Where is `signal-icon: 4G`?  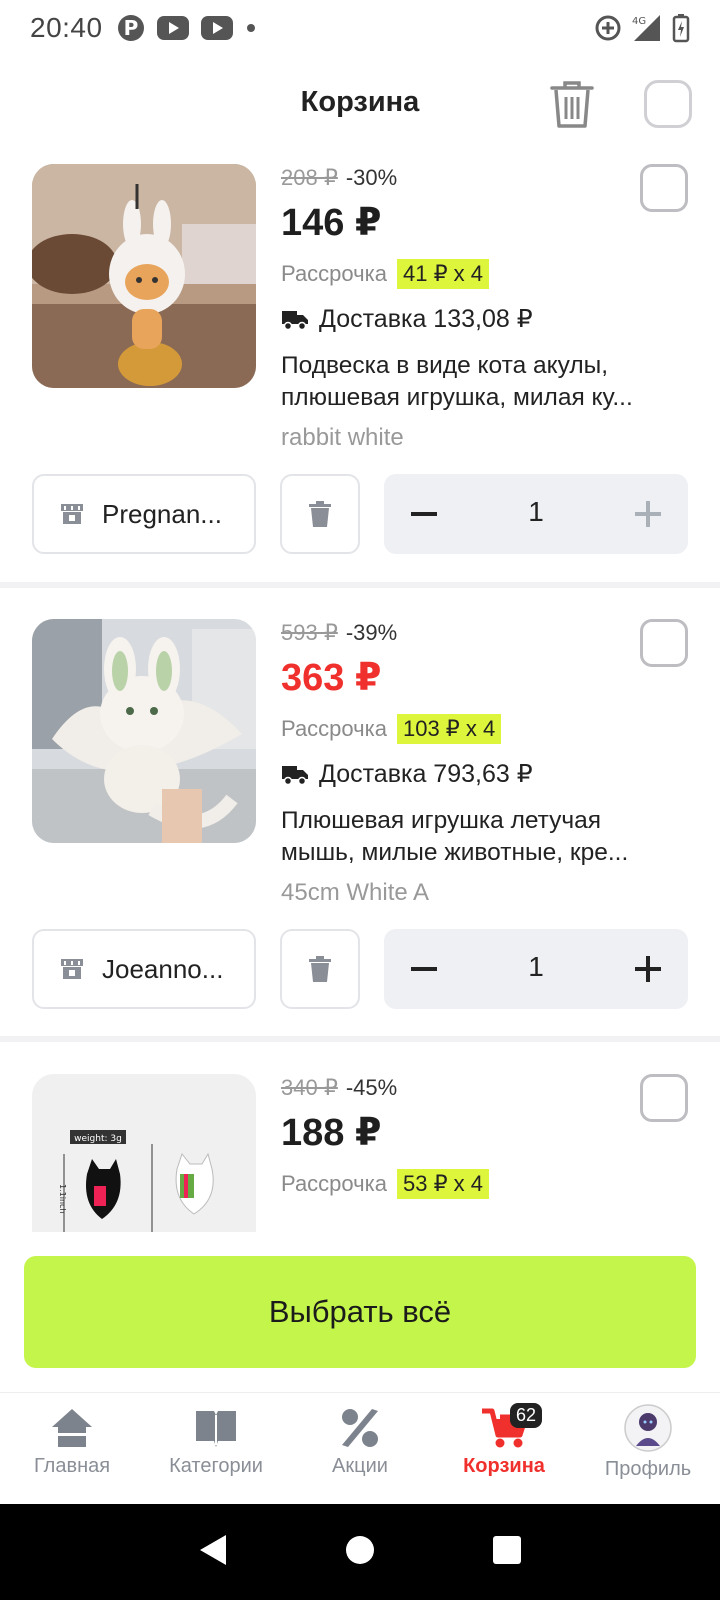
signal-icon: 4G is located at coordinates (647, 28).